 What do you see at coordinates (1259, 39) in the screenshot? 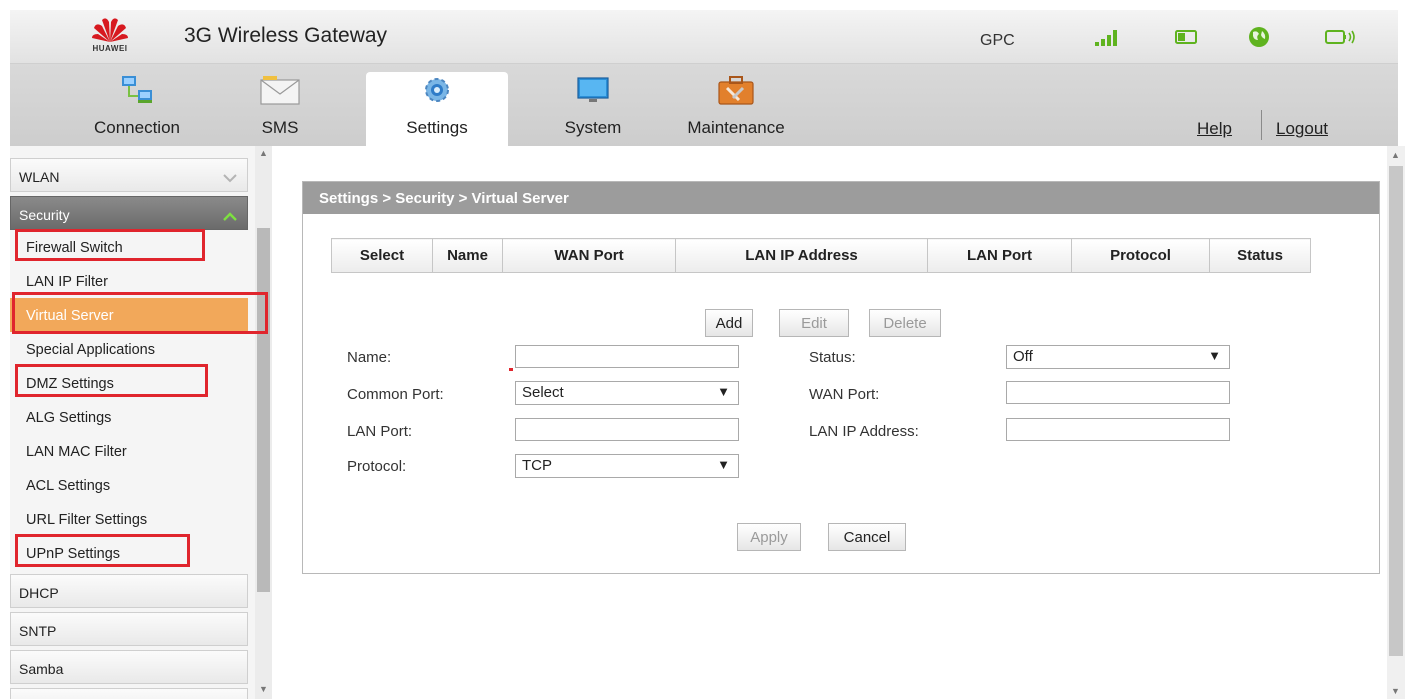
I see `internet-globe-icon` at bounding box center [1259, 39].